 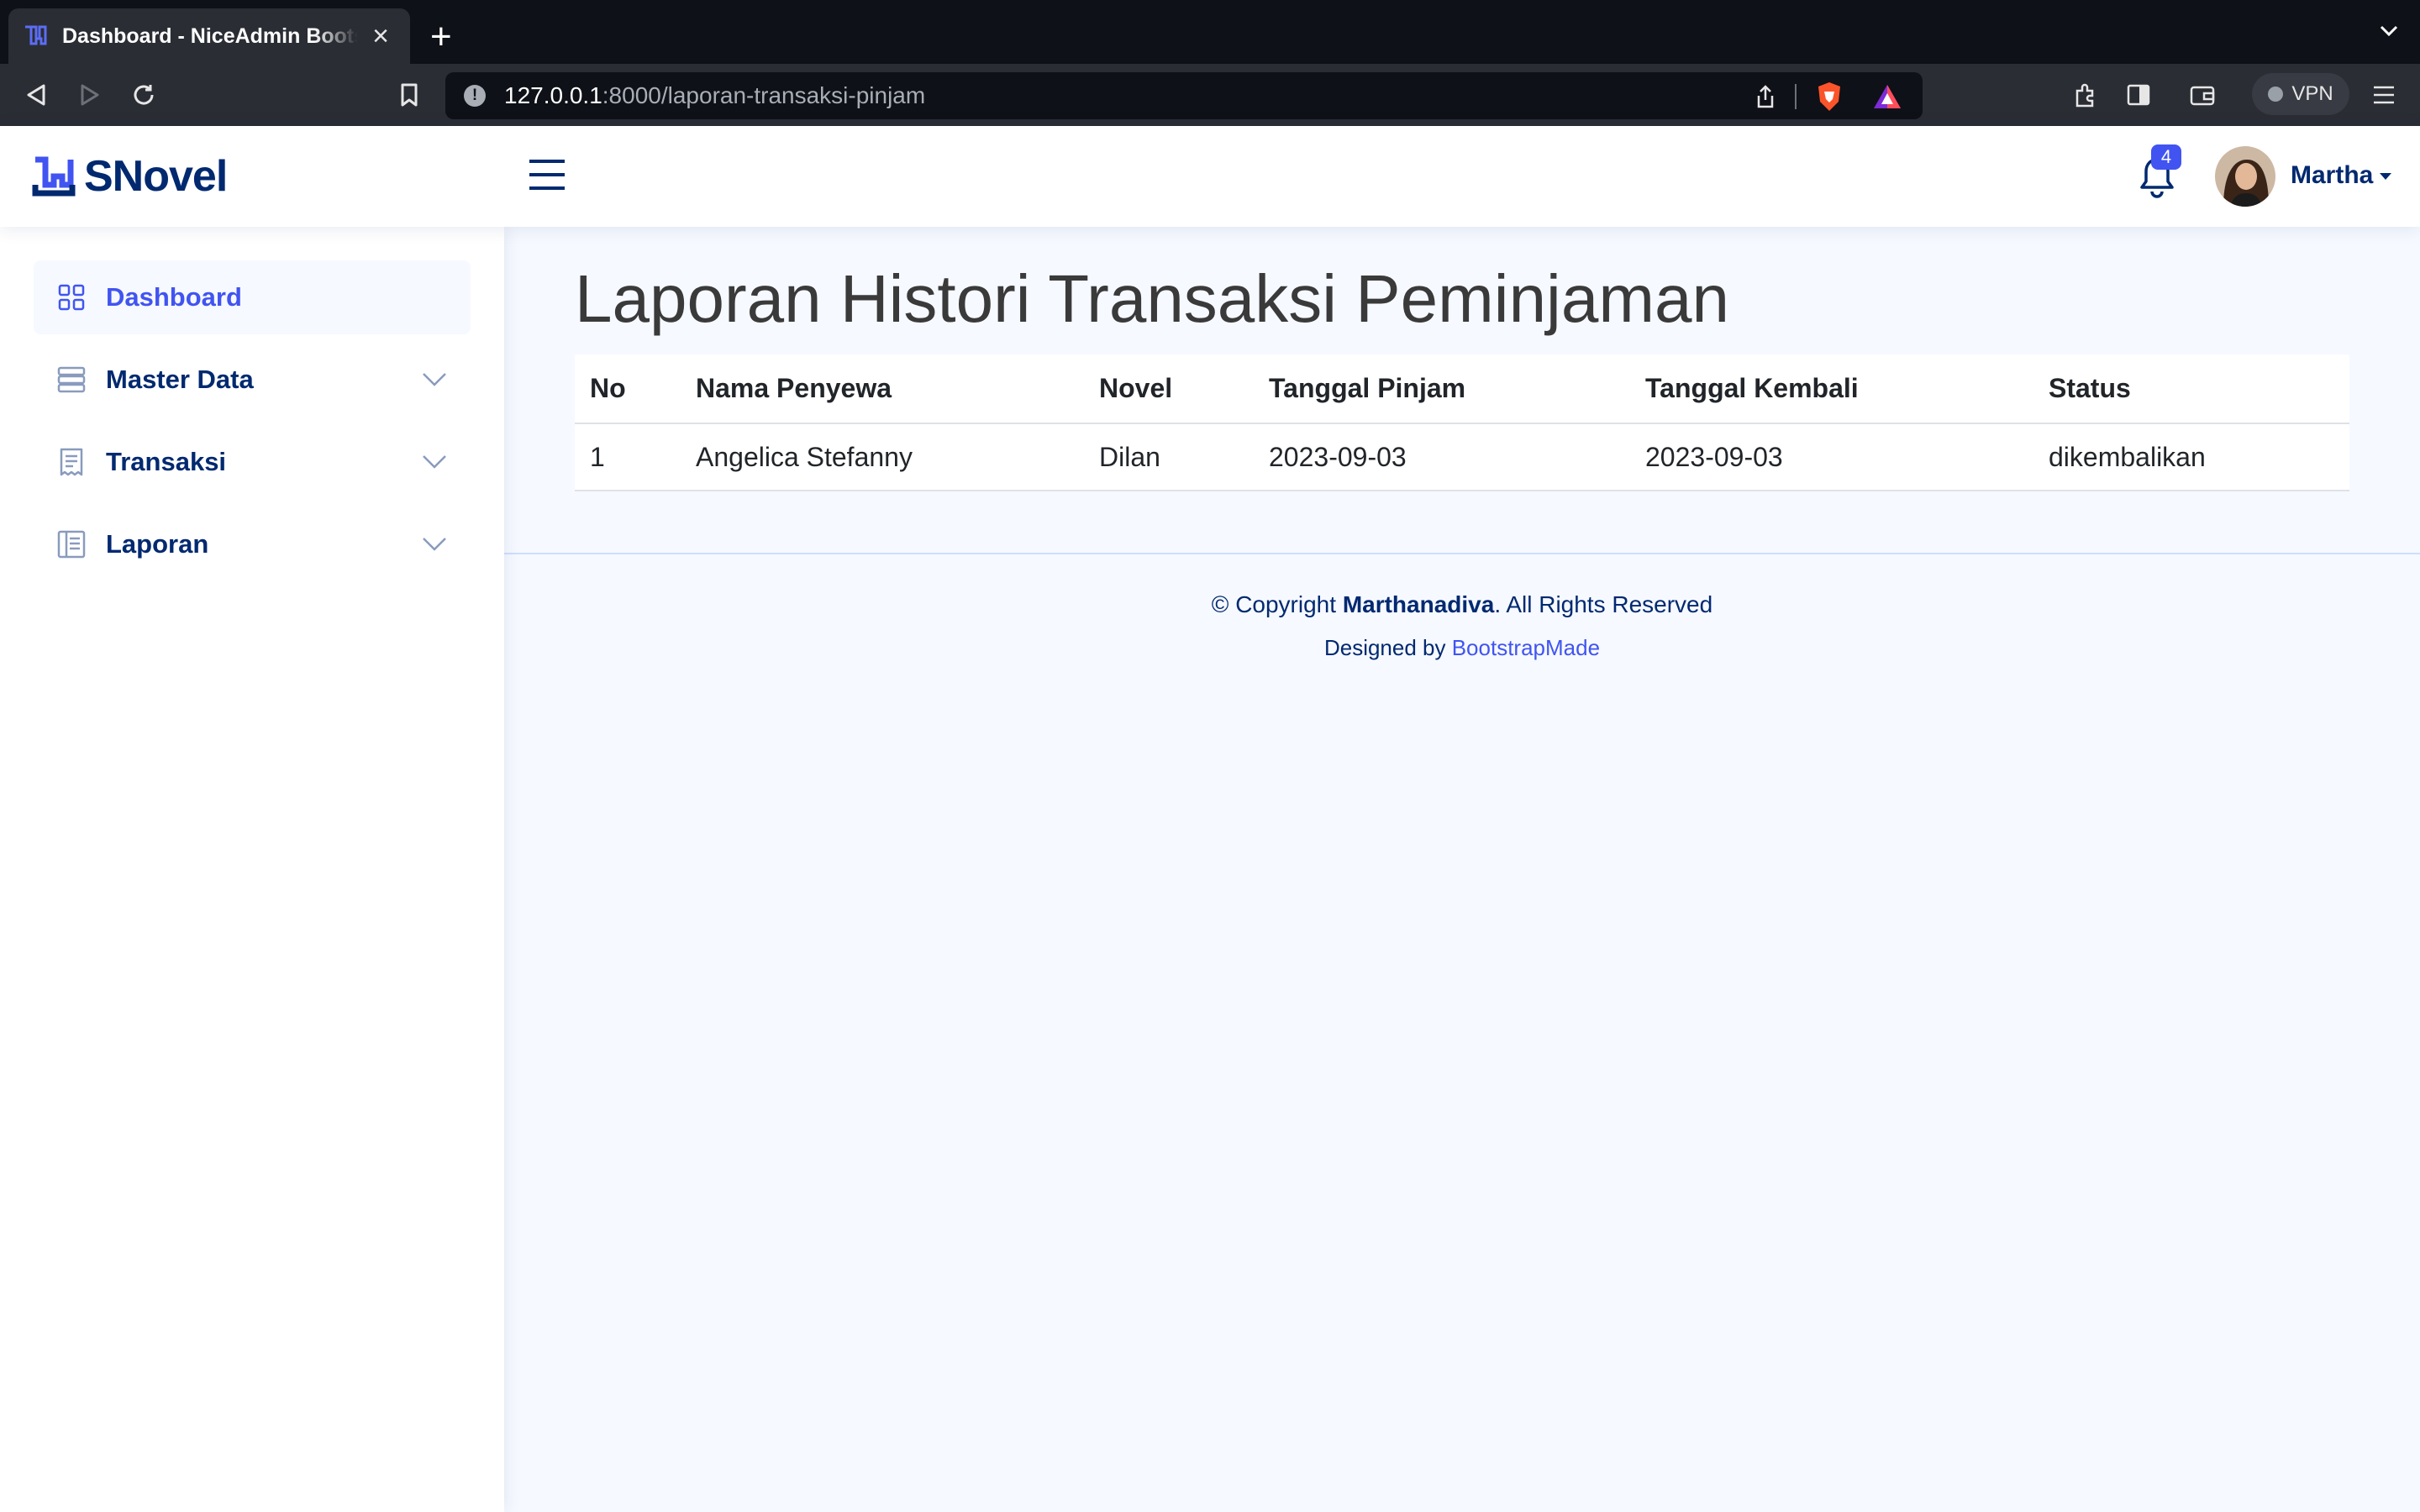 What do you see at coordinates (253, 462) in the screenshot?
I see `sidebar-item-transaksi: Transaksi` at bounding box center [253, 462].